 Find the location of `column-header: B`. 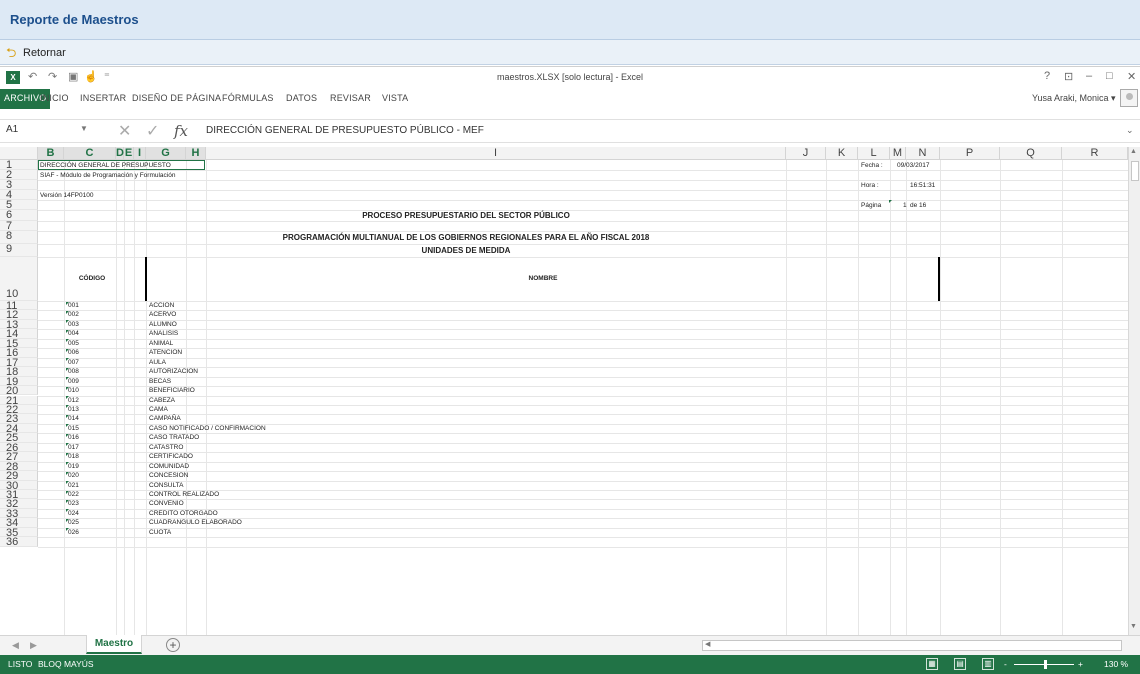

column-header: B is located at coordinates (51, 153).